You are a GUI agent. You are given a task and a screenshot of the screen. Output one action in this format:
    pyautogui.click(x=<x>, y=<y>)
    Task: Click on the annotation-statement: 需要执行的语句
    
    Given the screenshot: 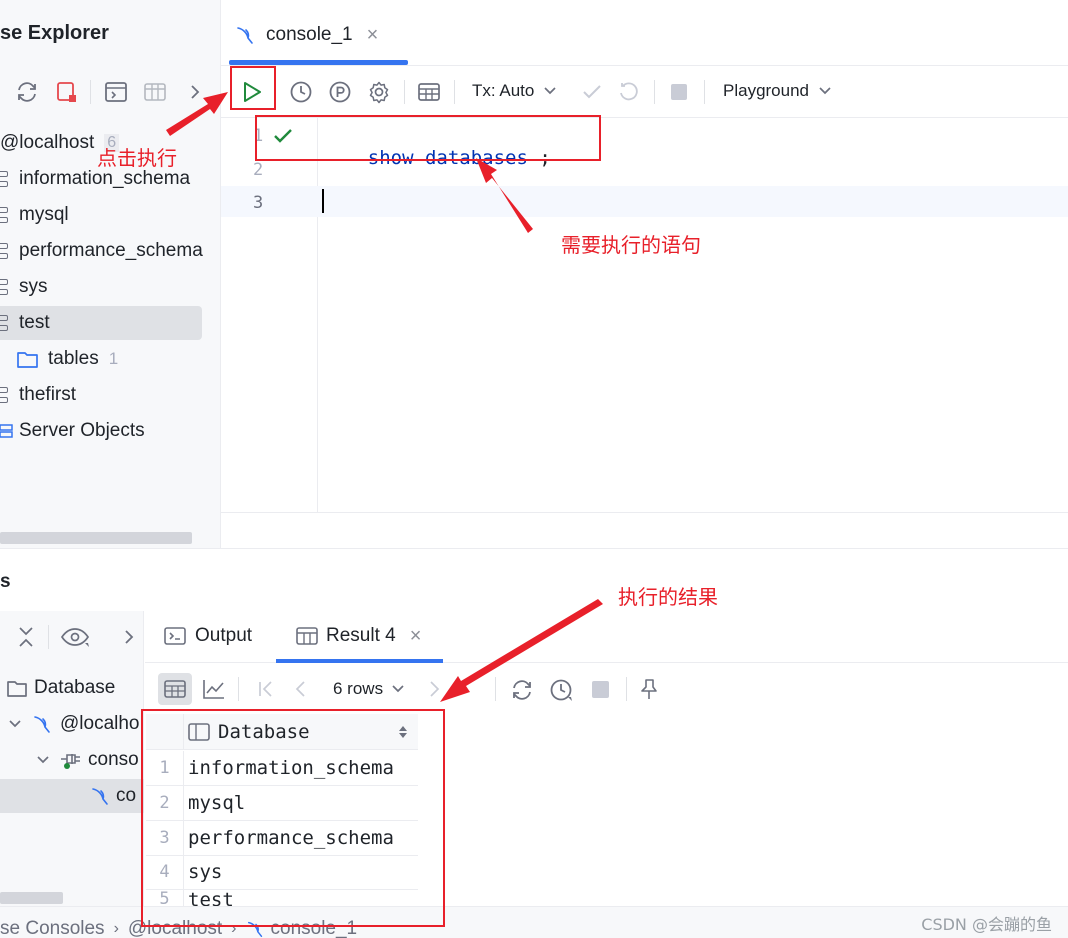 What is the action you would take?
    pyautogui.click(x=631, y=245)
    